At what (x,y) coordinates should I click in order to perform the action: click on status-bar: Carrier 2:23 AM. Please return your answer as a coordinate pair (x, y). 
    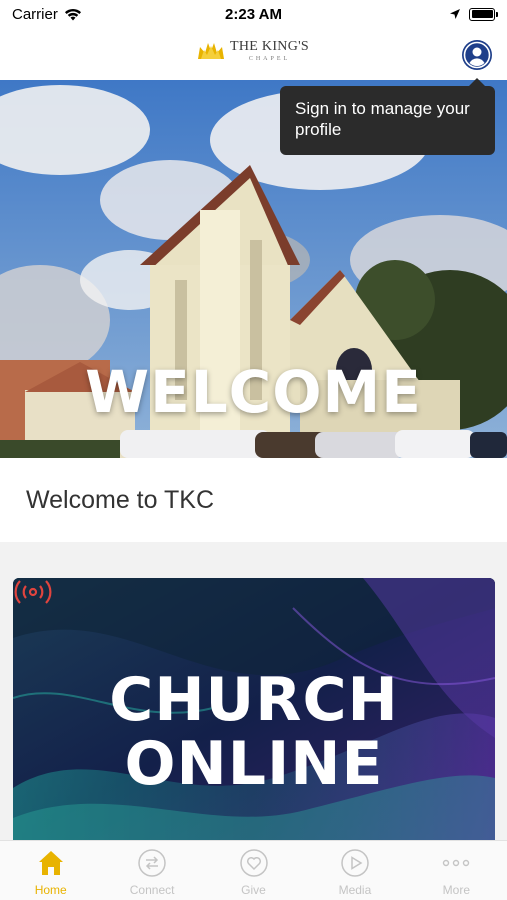
    Looking at the image, I should click on (253, 14).